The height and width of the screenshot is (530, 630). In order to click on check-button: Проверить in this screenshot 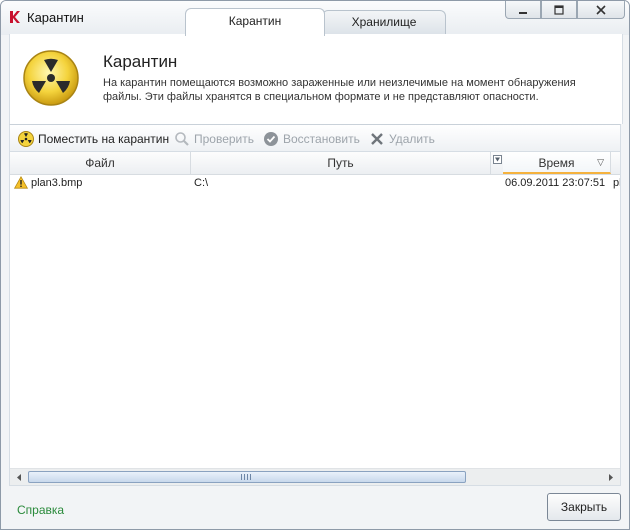, I will do `click(214, 139)`.